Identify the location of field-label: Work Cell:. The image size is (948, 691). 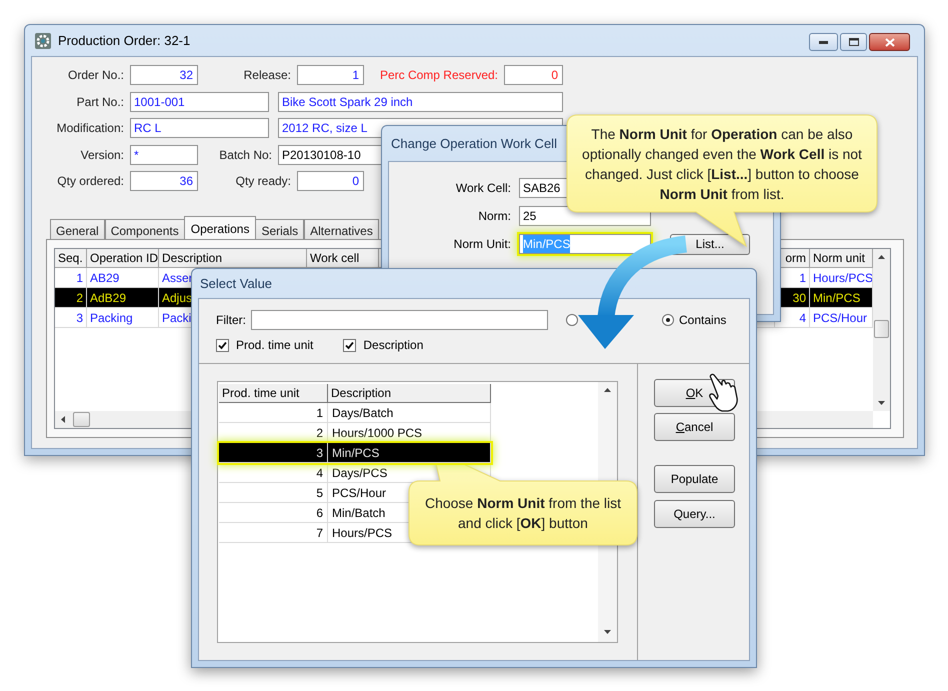
(483, 188).